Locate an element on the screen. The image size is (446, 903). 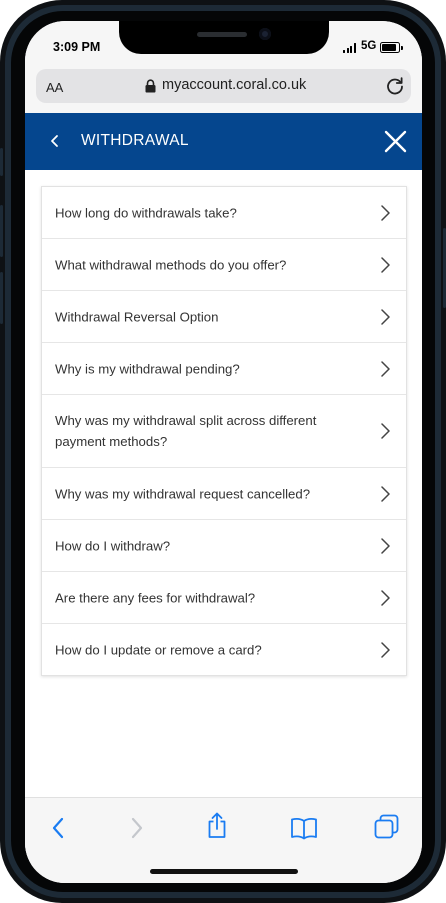
faq-item-label: Why is my withdrawal pending? is located at coordinates (147, 368).